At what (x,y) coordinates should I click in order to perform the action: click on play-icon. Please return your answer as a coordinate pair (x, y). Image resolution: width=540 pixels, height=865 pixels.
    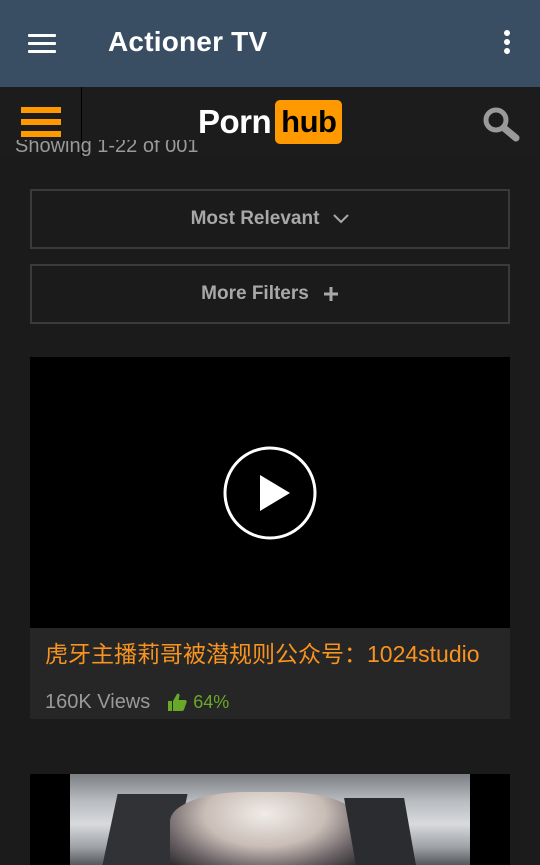
    Looking at the image, I should click on (270, 493).